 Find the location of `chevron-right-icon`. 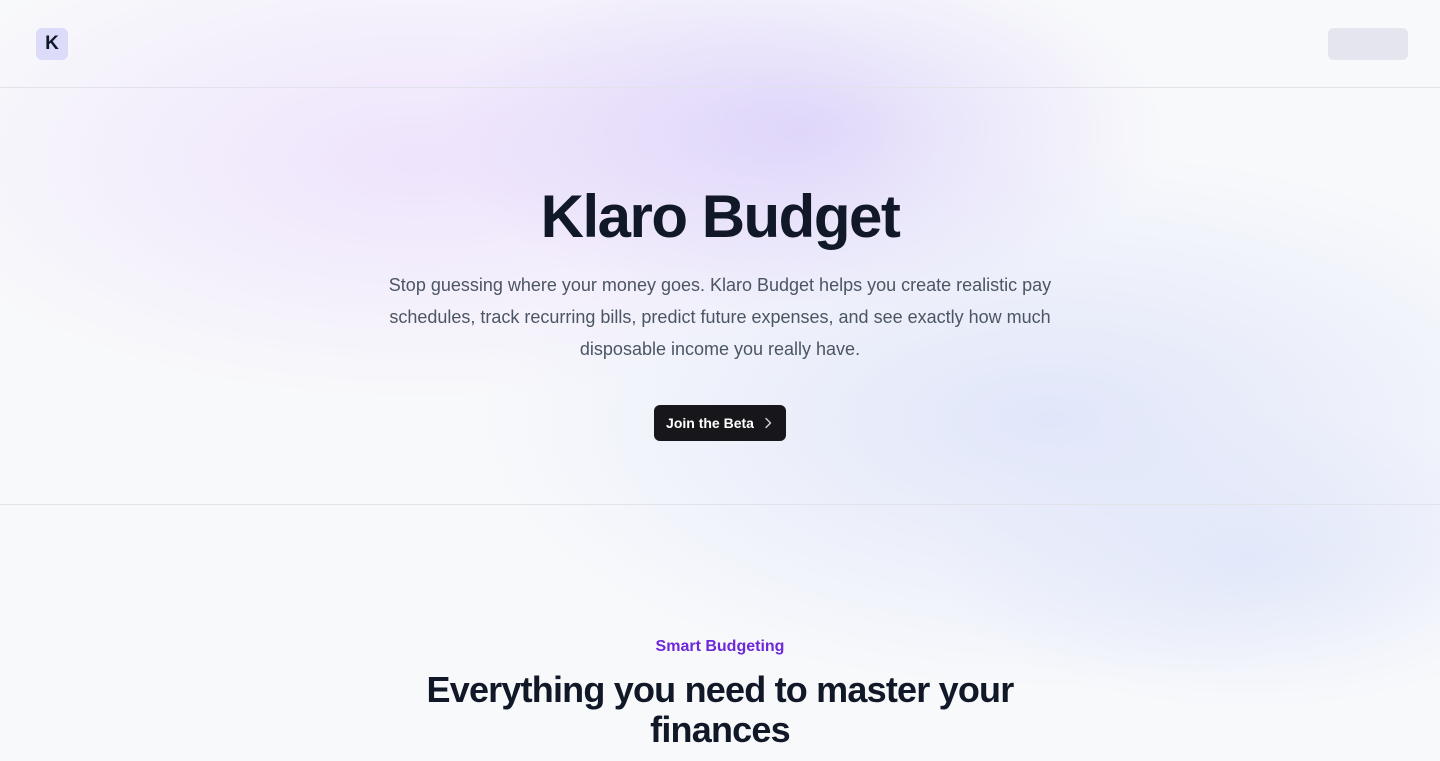

chevron-right-icon is located at coordinates (768, 423).